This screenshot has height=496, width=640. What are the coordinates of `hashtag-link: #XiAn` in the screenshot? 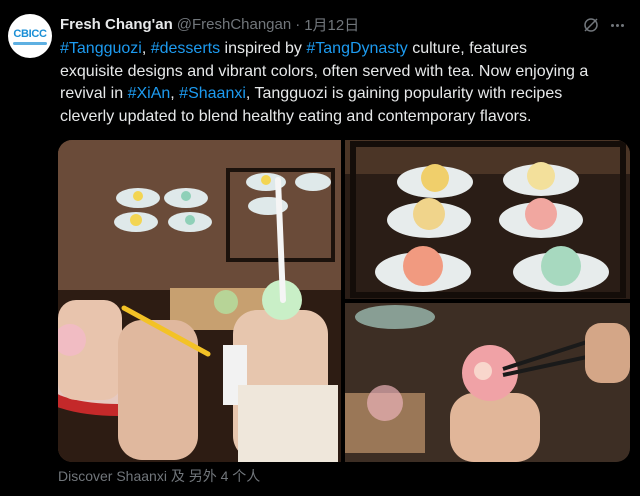 It's located at (149, 93).